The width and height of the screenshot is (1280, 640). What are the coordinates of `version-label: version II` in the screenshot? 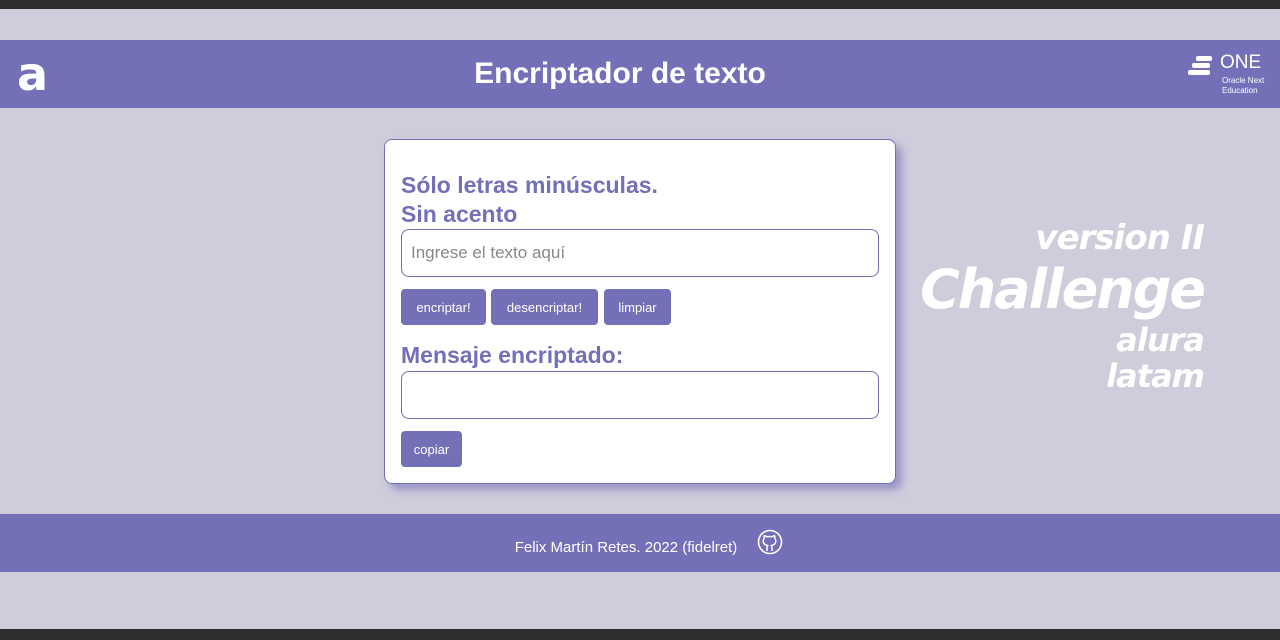 It's located at (1120, 238).